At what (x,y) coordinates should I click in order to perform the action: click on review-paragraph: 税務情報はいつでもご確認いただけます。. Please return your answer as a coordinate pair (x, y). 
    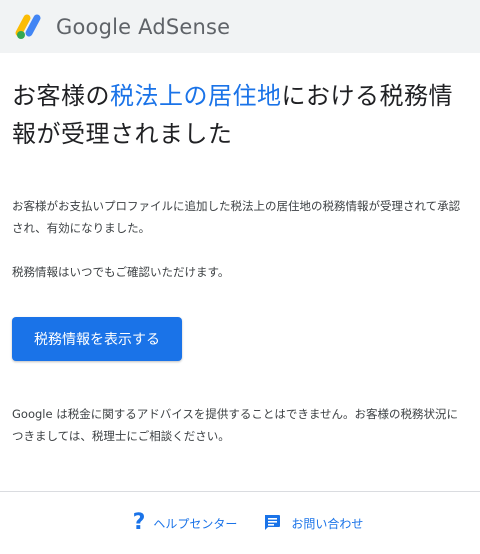
    Looking at the image, I should click on (121, 272).